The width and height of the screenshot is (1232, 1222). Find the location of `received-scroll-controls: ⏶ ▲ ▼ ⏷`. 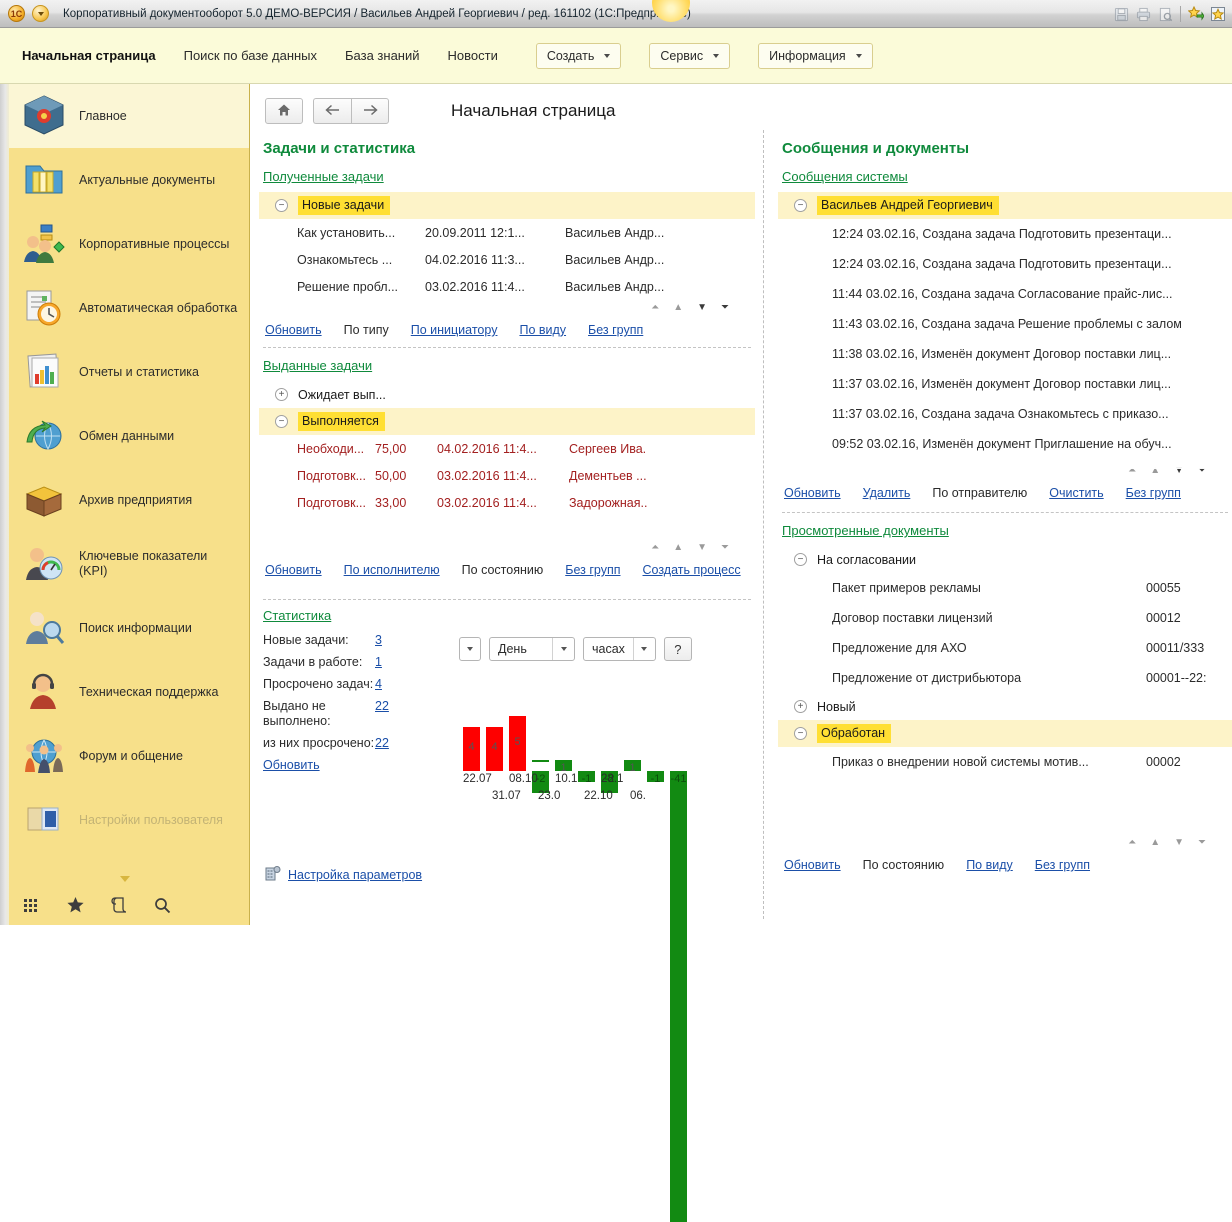

received-scroll-controls: ⏶ ▲ ▼ ⏷ is located at coordinates (507, 307).